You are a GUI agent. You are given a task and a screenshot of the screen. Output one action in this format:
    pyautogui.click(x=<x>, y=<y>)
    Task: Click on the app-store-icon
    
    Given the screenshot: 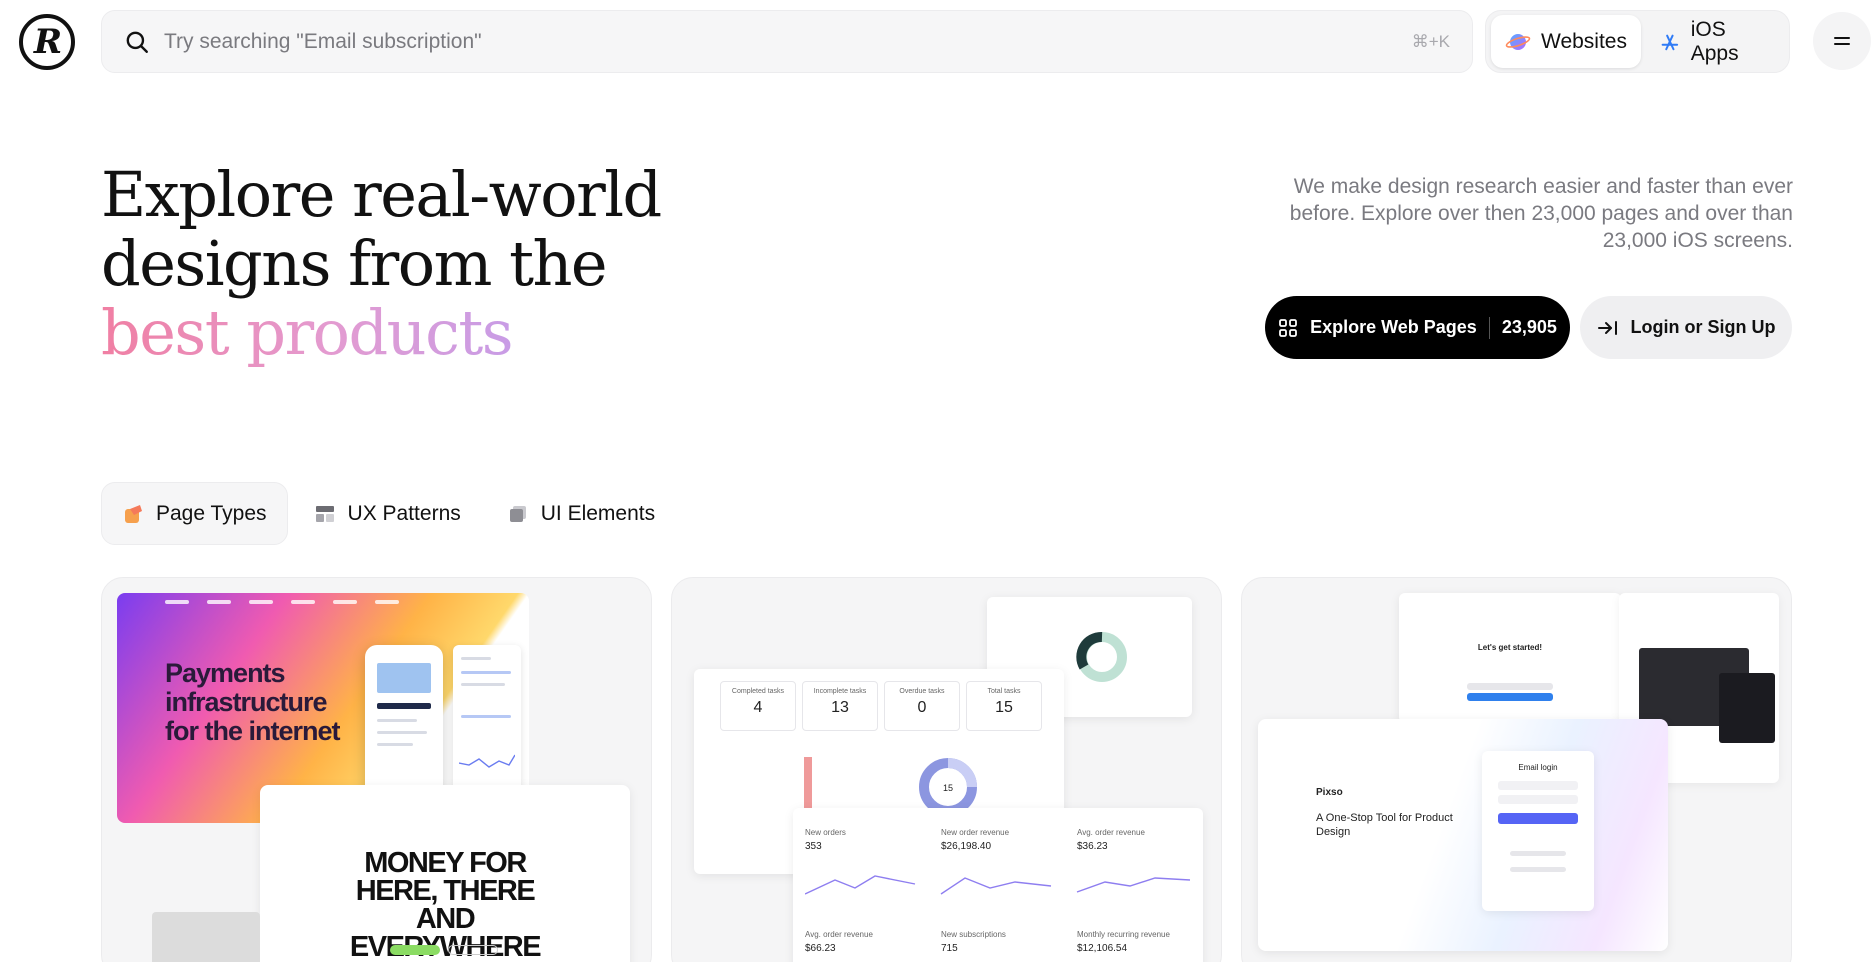 What is the action you would take?
    pyautogui.click(x=1670, y=42)
    